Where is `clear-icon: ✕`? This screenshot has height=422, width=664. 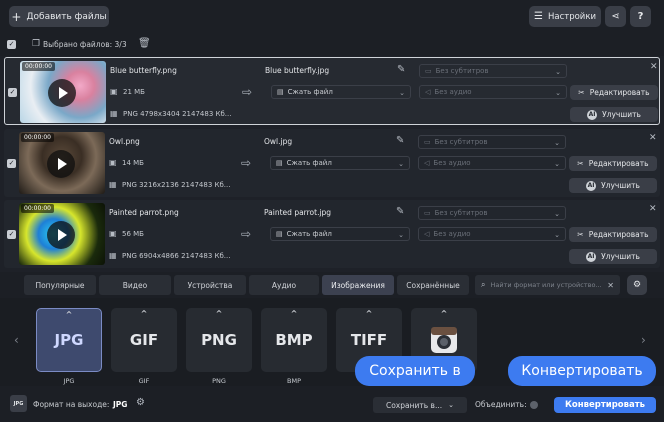
clear-icon: ✕ is located at coordinates (610, 285).